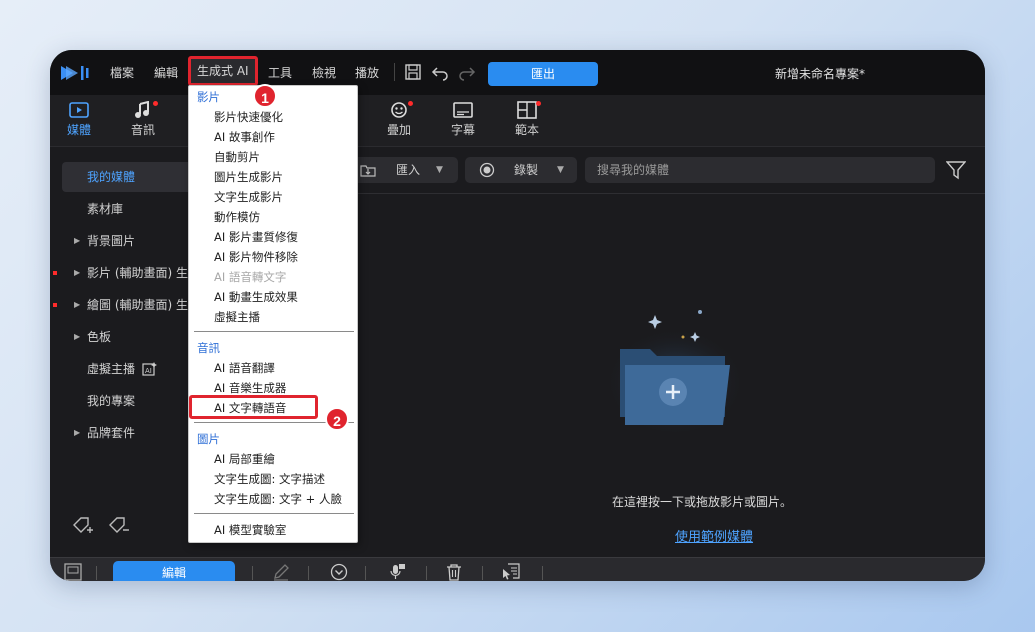 This screenshot has height=632, width=1035. What do you see at coordinates (281, 572) in the screenshot?
I see `pen-icon` at bounding box center [281, 572].